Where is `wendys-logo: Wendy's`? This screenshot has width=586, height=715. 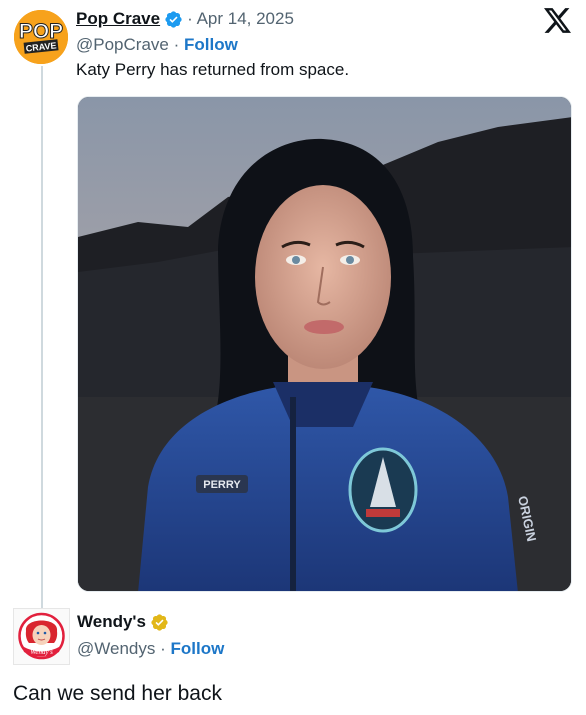
wendys-logo: Wendy's is located at coordinates (41, 636).